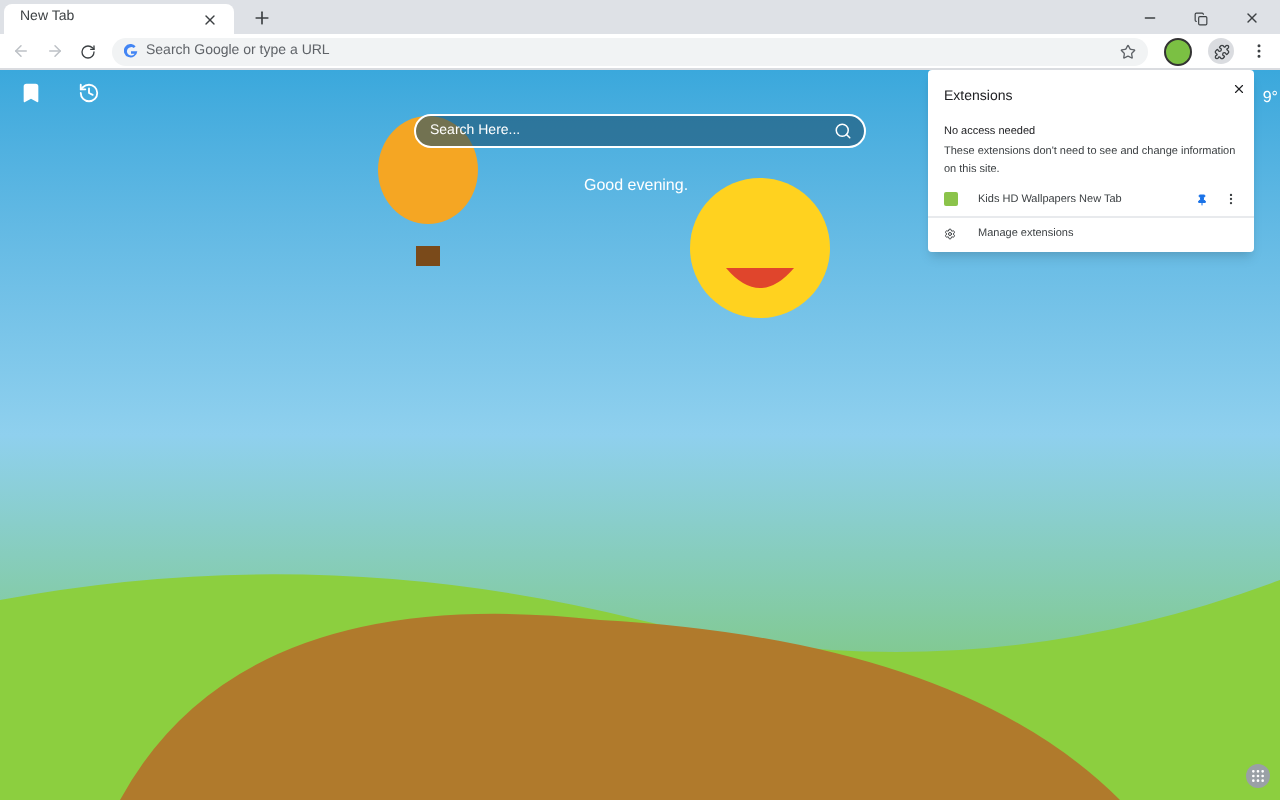 The width and height of the screenshot is (1280, 800). Describe the element at coordinates (89, 93) in the screenshot. I see `history-icon` at that location.